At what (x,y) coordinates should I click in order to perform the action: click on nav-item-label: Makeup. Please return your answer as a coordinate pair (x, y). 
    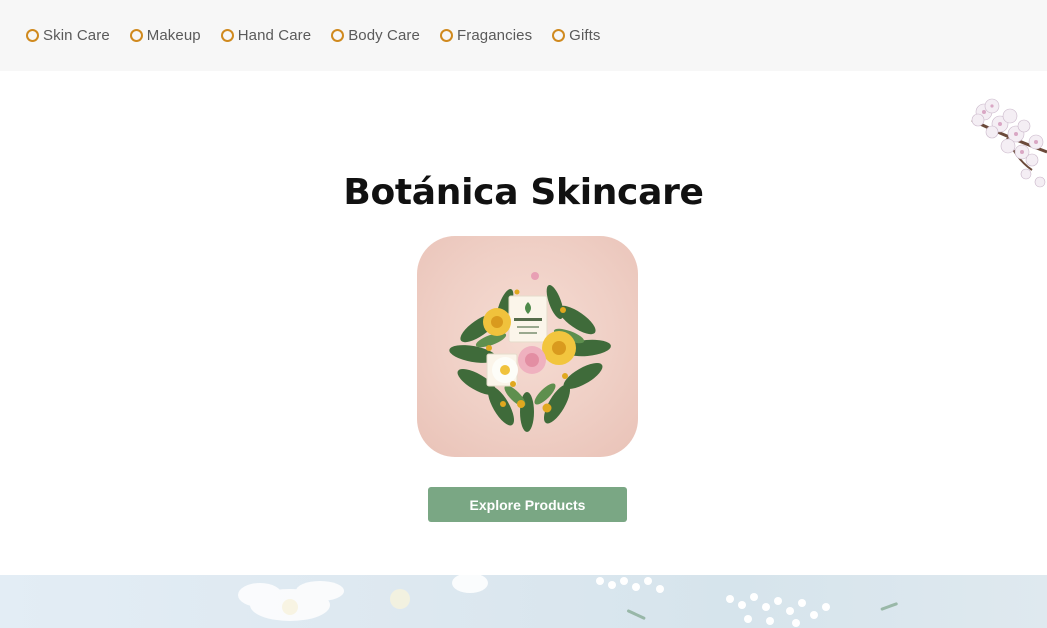
    Looking at the image, I should click on (173, 35).